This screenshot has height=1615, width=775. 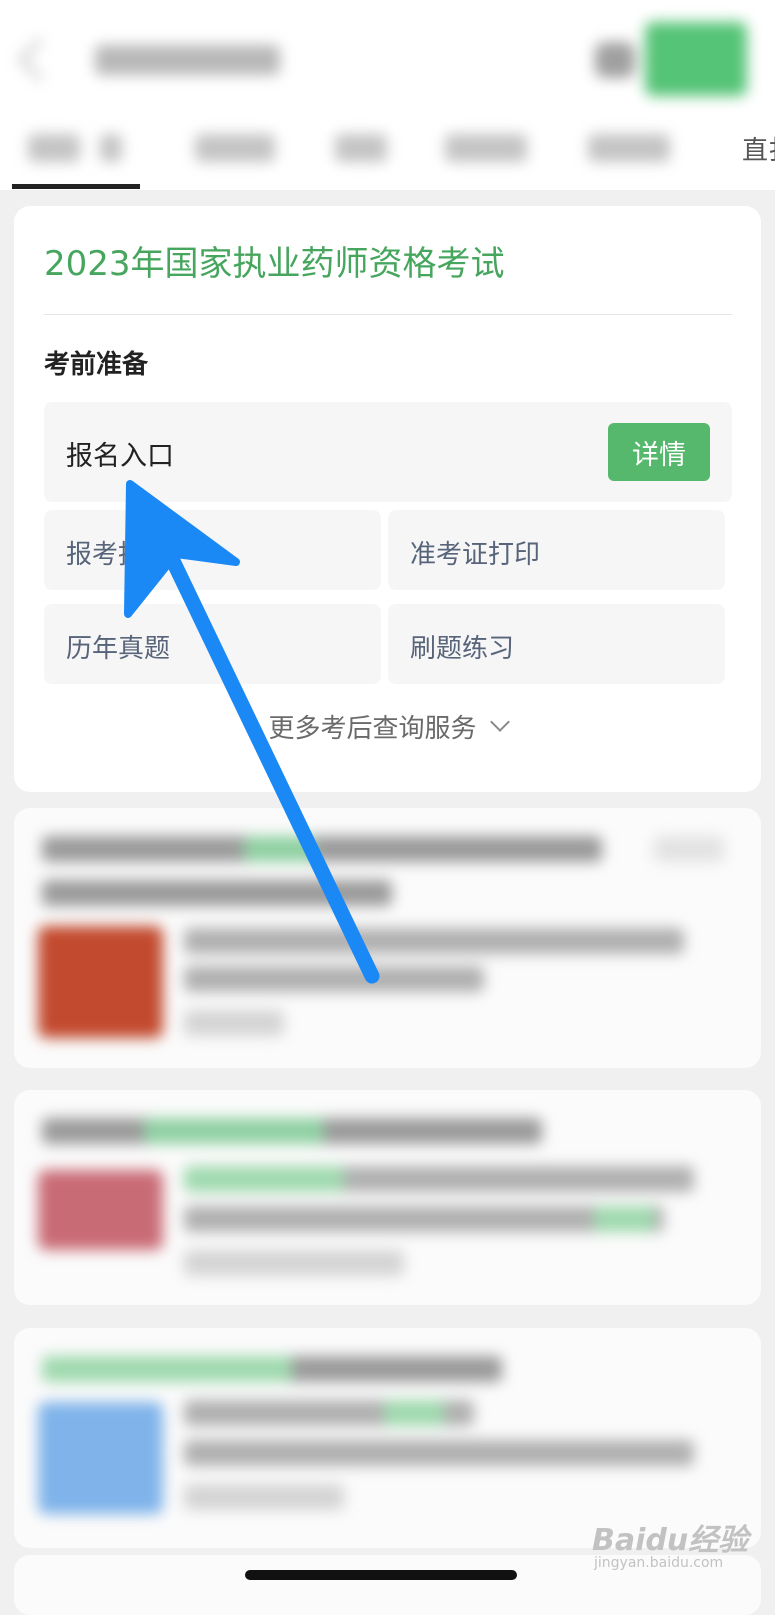 What do you see at coordinates (556, 550) in the screenshot?
I see `grid-item-admission-ticket: 准考证打印` at bounding box center [556, 550].